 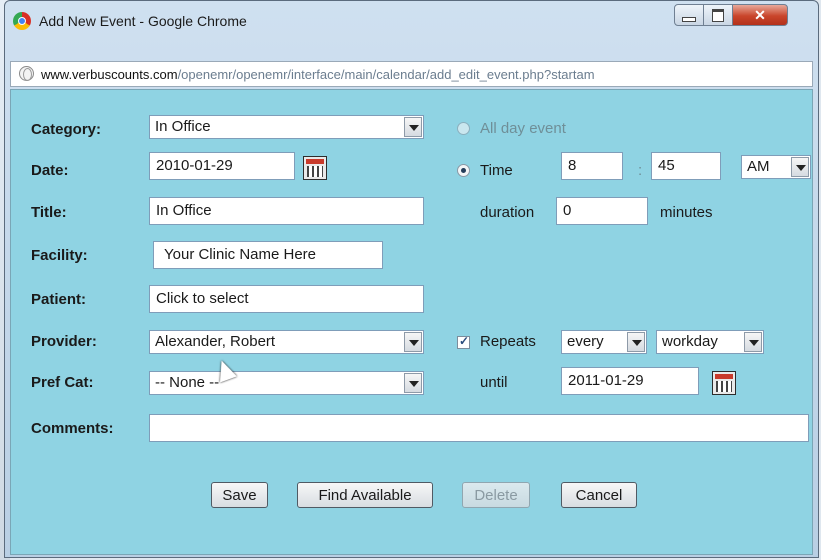 What do you see at coordinates (690, 341) in the screenshot?
I see `repeat-unit-value: workday` at bounding box center [690, 341].